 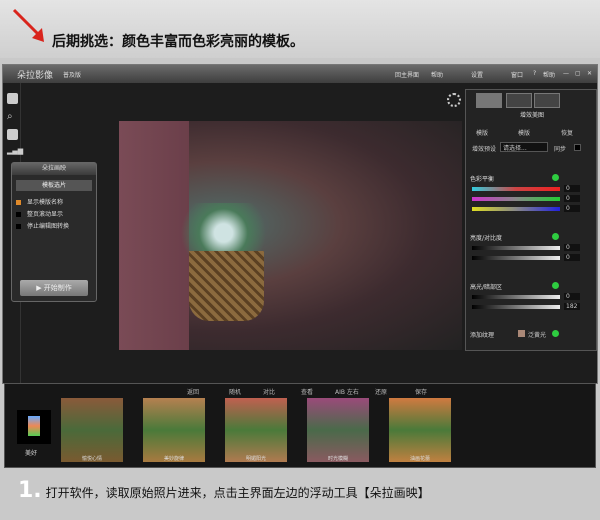 What do you see at coordinates (516, 199) in the screenshot?
I see `slider-magenta-green` at bounding box center [516, 199].